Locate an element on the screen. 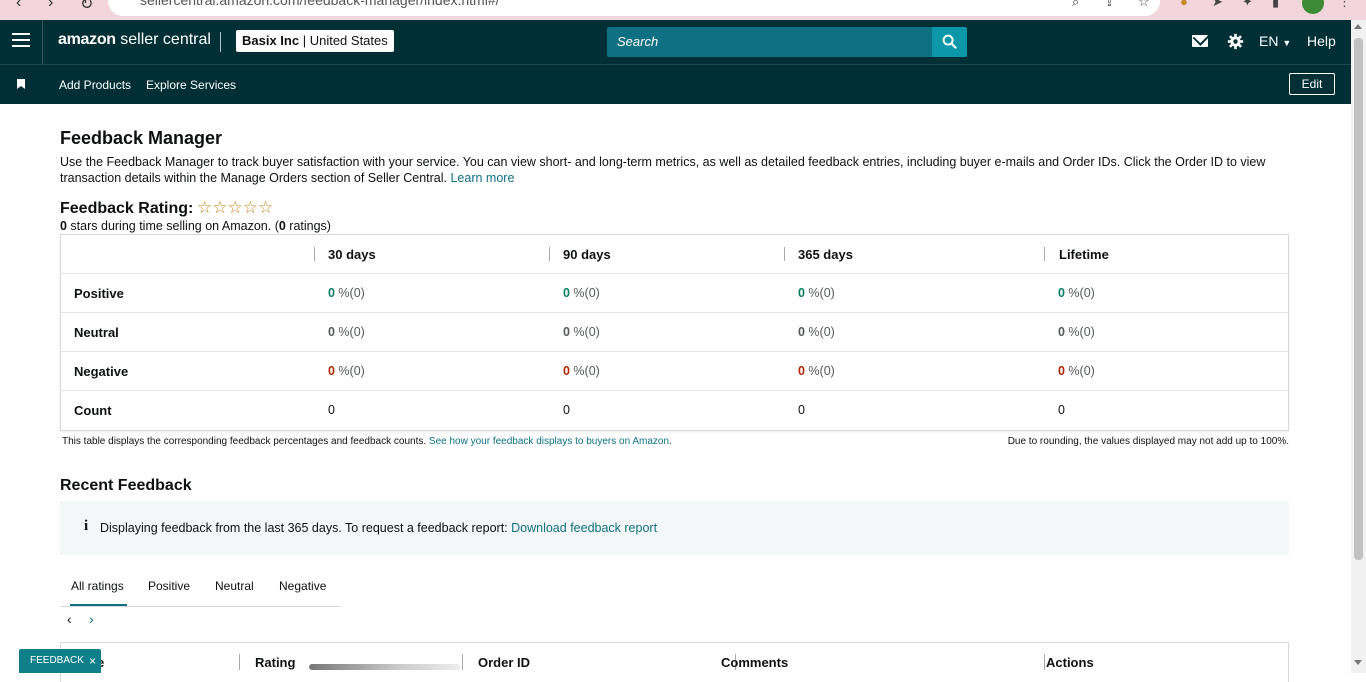 This screenshot has height=682, width=1366. language-selector: EN ▼ is located at coordinates (1275, 41).